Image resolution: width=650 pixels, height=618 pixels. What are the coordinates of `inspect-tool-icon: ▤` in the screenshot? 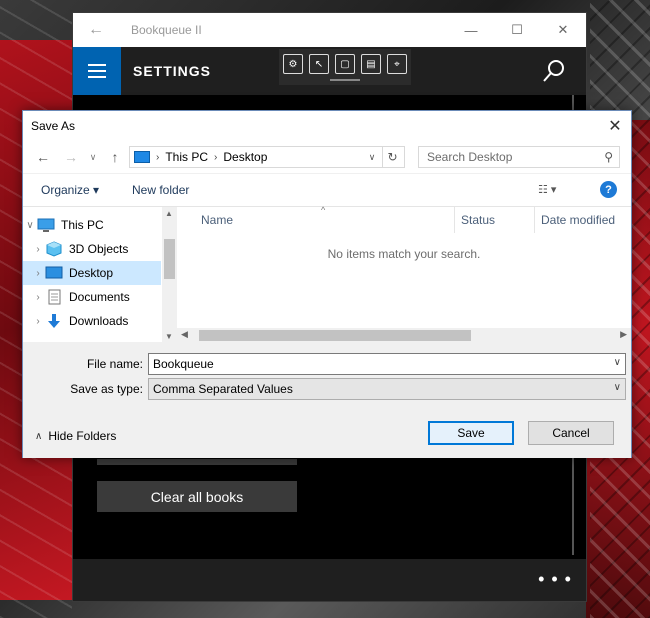 It's located at (371, 64).